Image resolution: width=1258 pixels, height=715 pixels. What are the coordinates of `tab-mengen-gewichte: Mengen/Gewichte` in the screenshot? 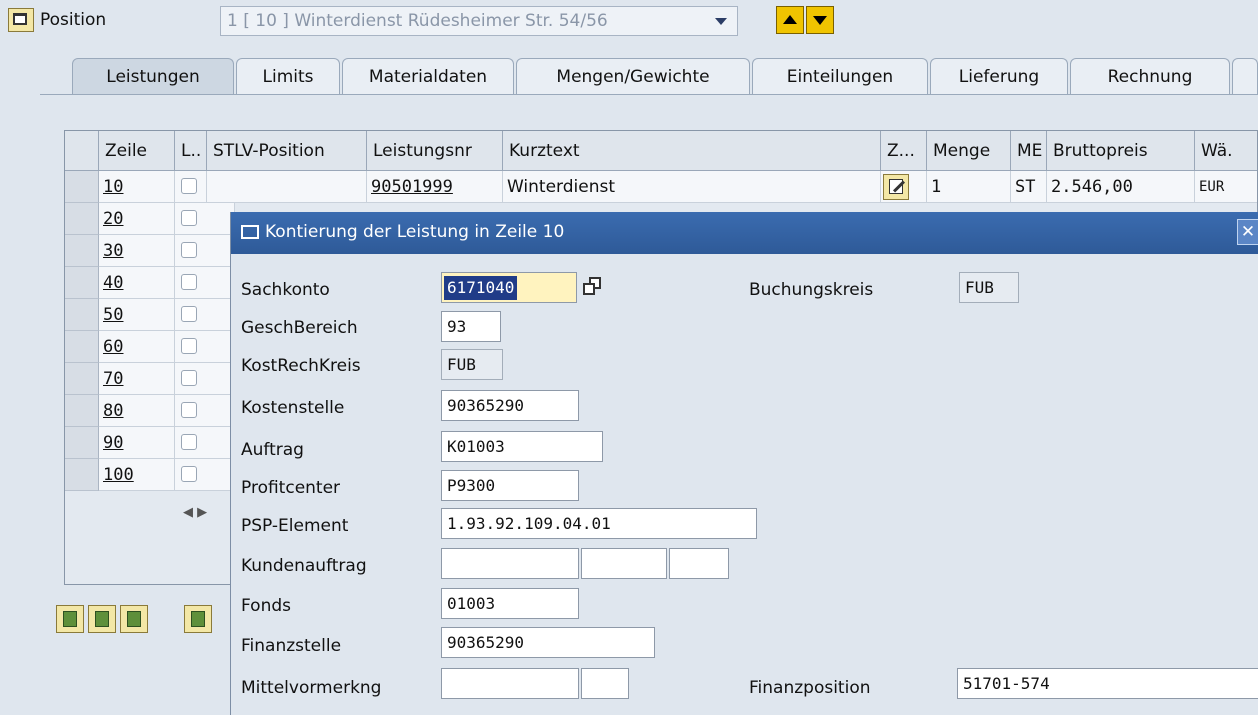 It's located at (633, 76).